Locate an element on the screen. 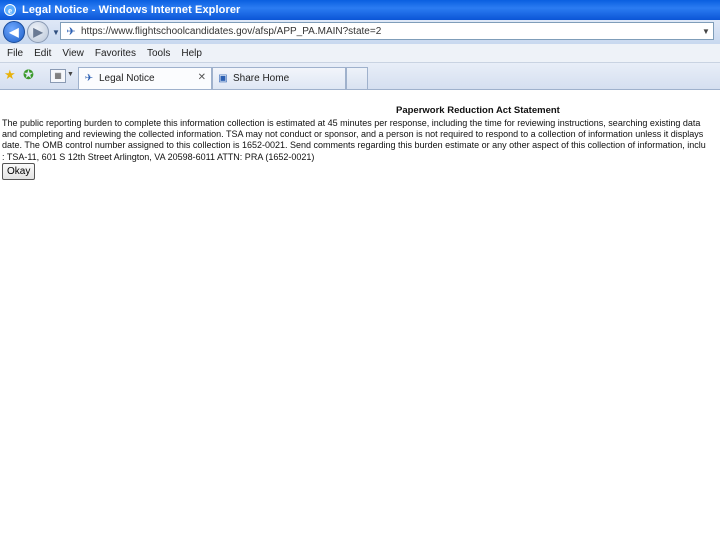 The image size is (720, 540). menu-help: Help is located at coordinates (191, 53).